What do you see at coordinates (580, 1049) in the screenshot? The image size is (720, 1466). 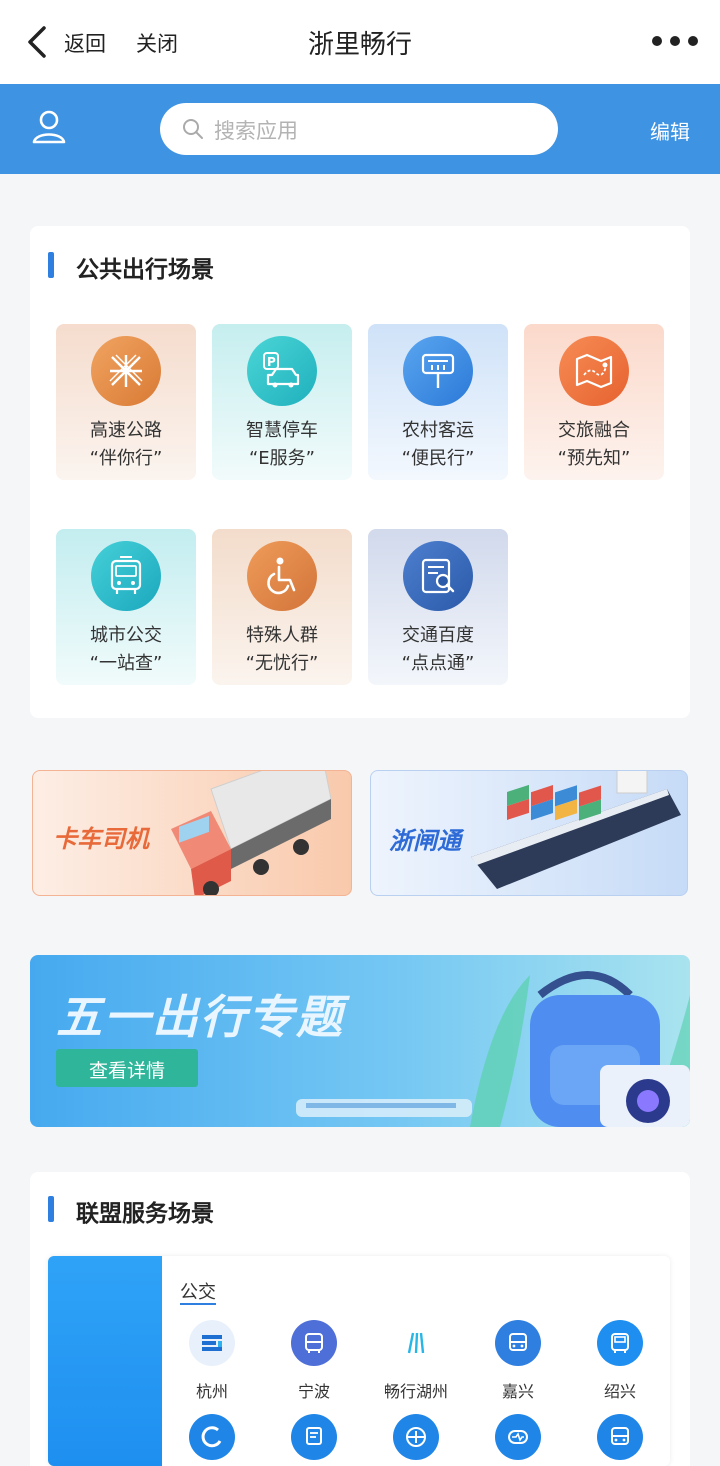 I see `backpack-camera-illustration-icon` at bounding box center [580, 1049].